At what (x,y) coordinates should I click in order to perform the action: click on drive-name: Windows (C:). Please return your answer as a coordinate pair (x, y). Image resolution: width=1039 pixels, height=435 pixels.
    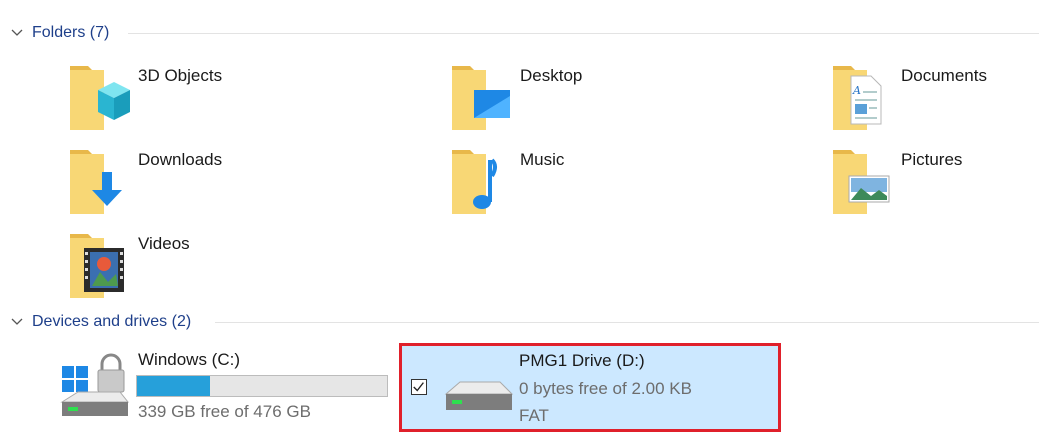
    Looking at the image, I should click on (189, 359).